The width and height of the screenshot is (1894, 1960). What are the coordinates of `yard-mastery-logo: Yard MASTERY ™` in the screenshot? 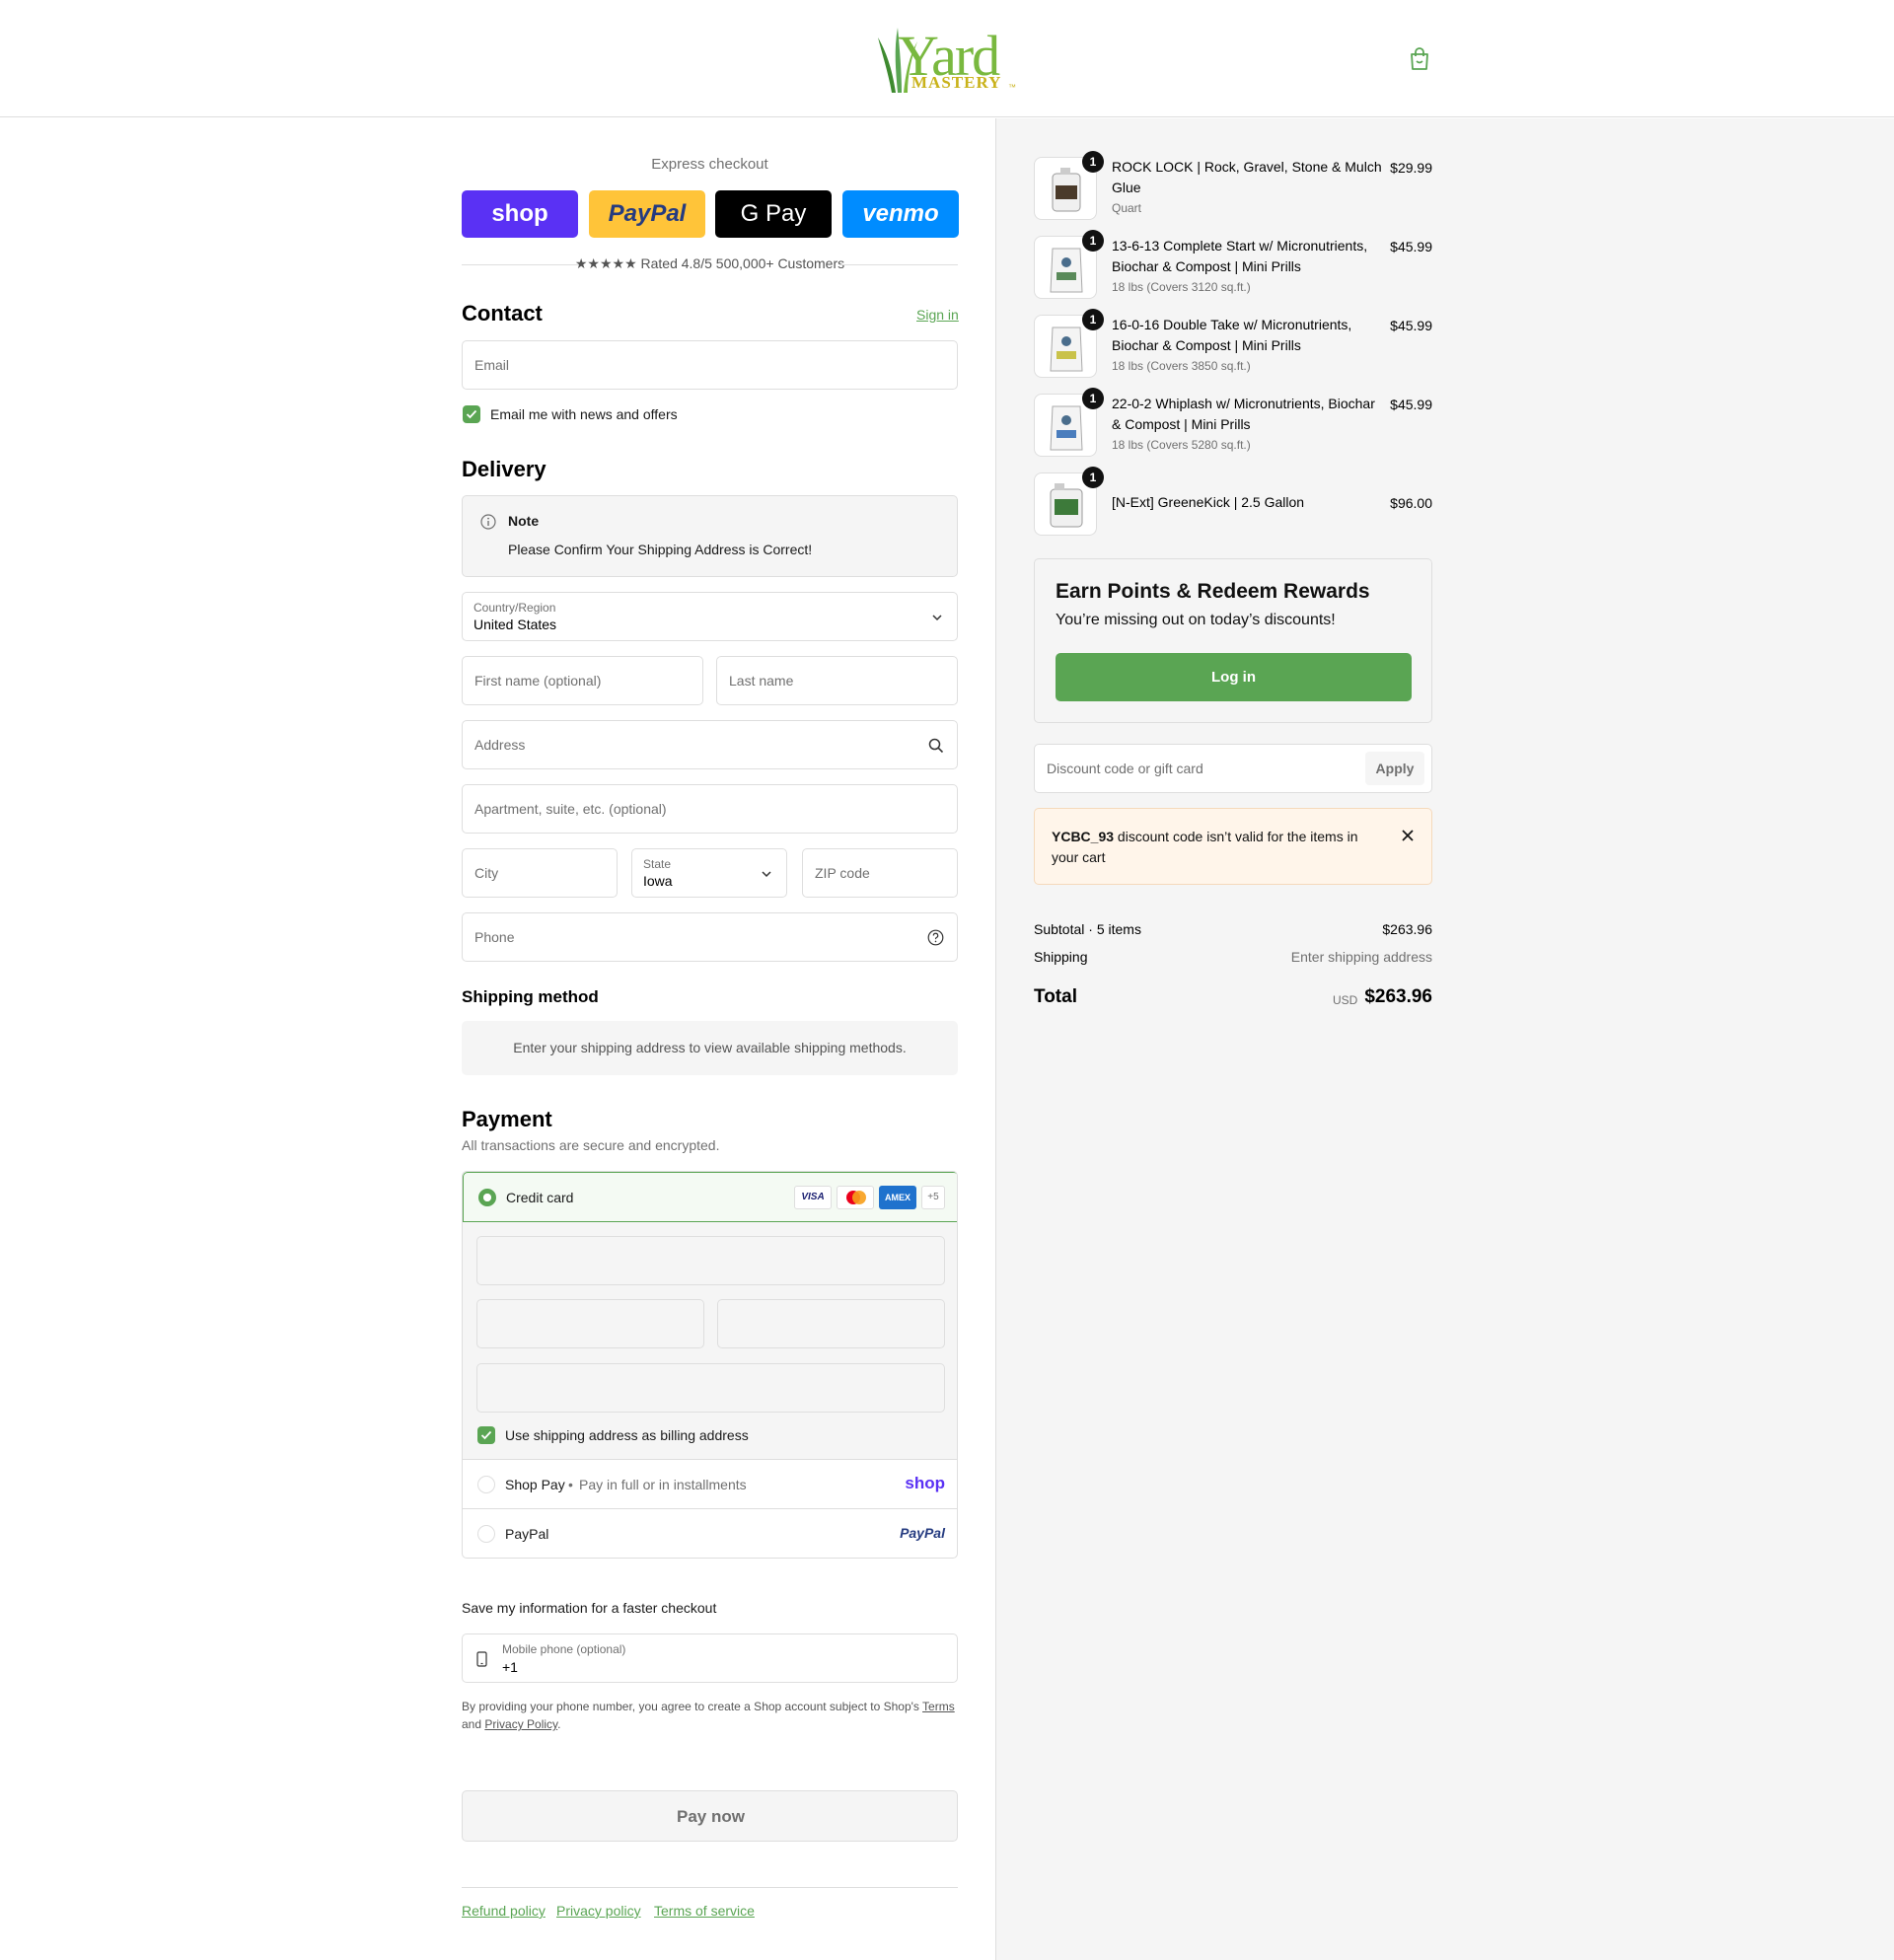 It's located at (947, 60).